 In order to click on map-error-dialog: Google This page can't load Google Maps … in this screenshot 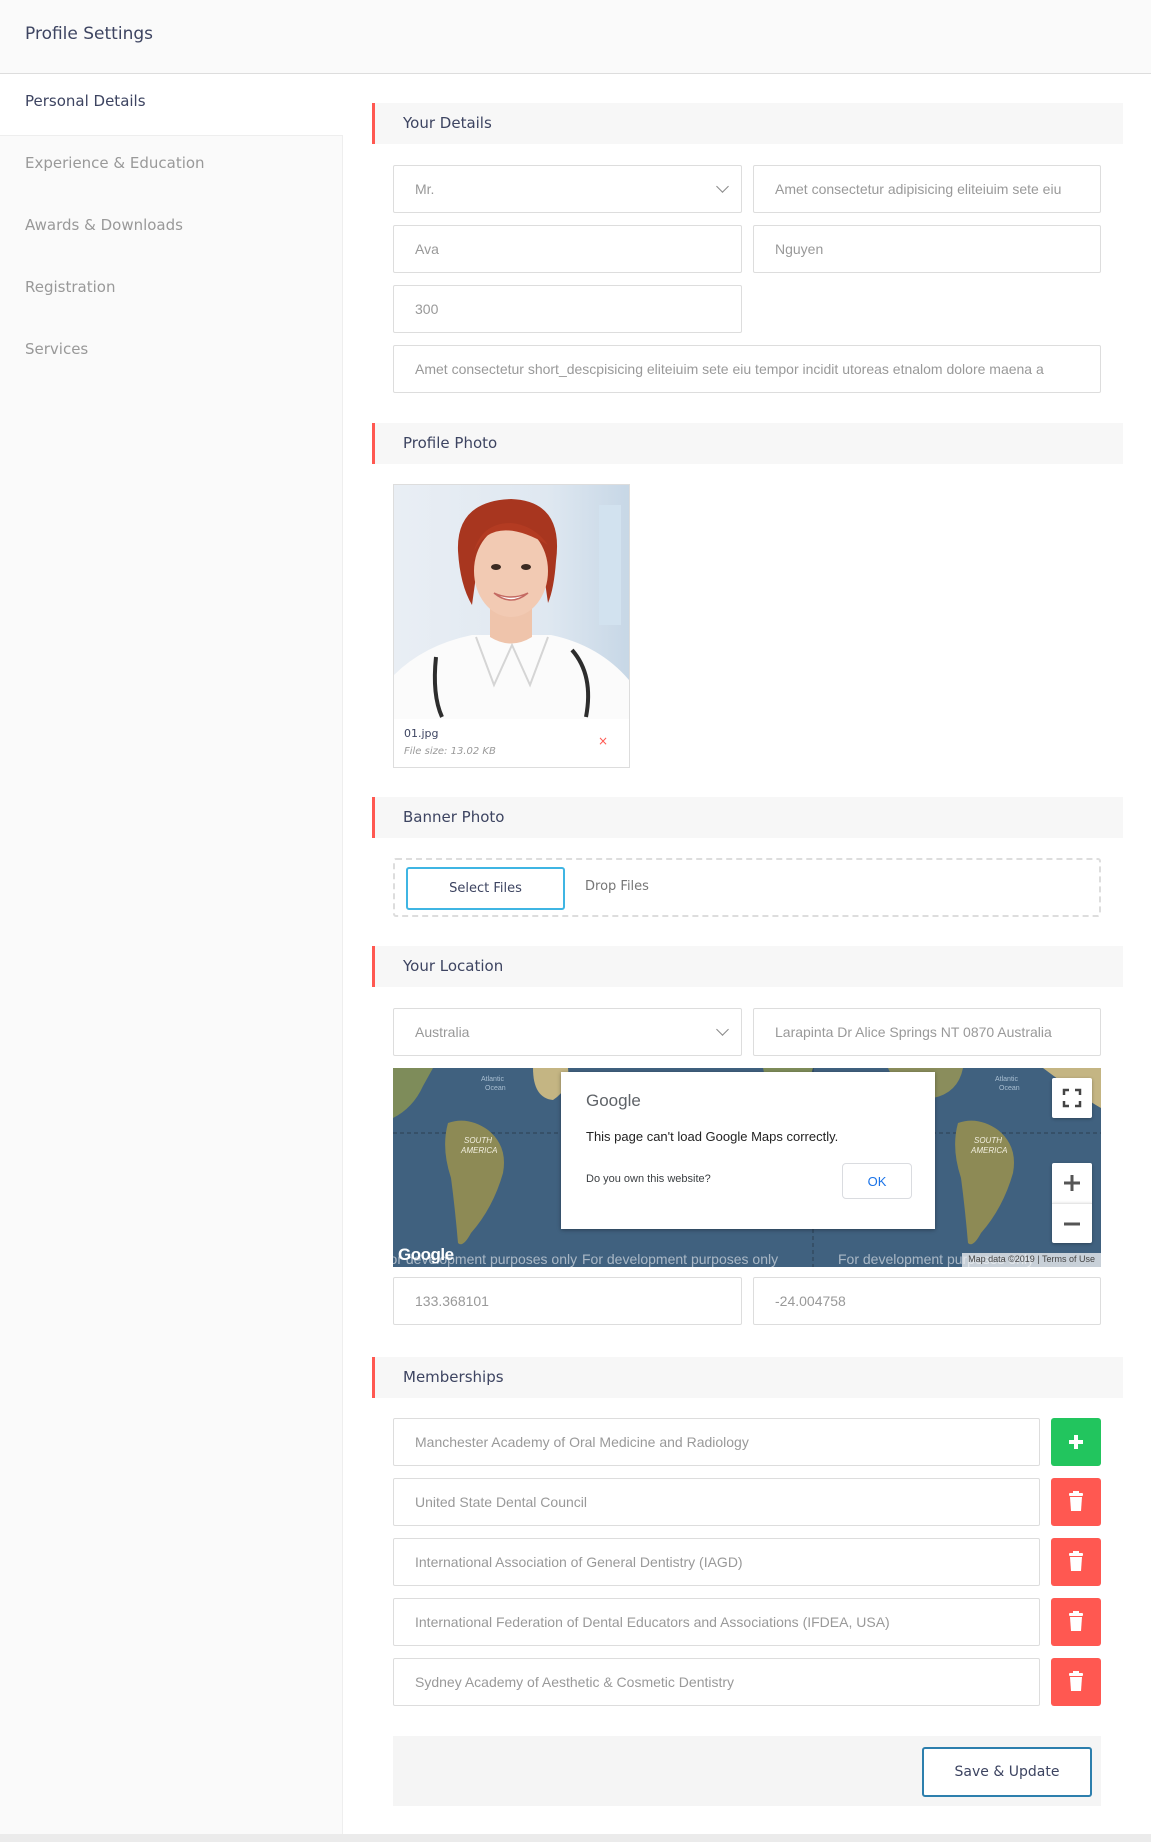, I will do `click(748, 1150)`.